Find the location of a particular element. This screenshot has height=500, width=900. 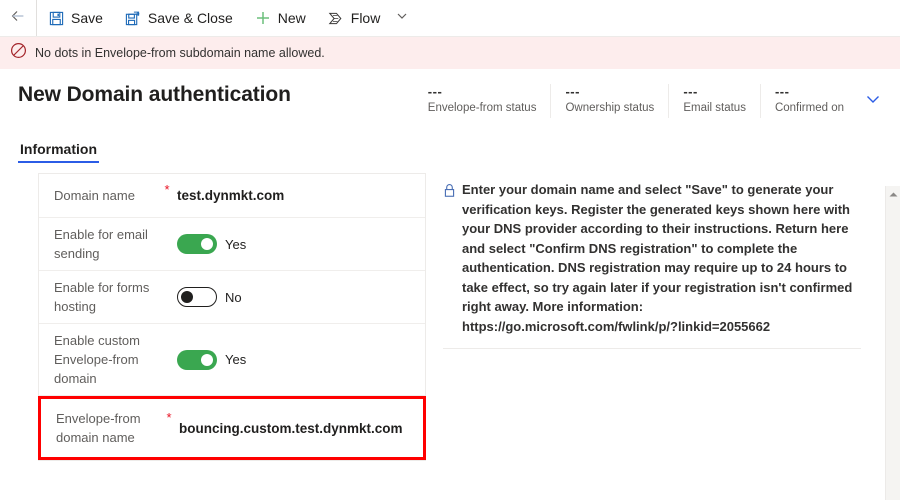

status-envelope-from: --- Envelope-from status is located at coordinates (482, 101).